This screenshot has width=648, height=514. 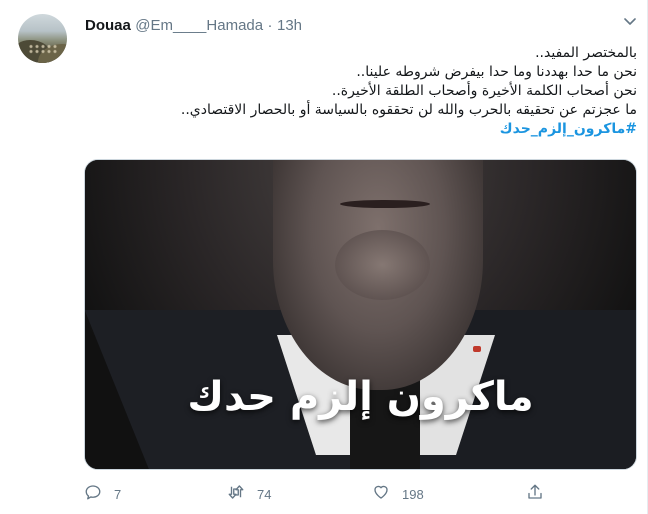 What do you see at coordinates (413, 494) in the screenshot?
I see `like-count: 198` at bounding box center [413, 494].